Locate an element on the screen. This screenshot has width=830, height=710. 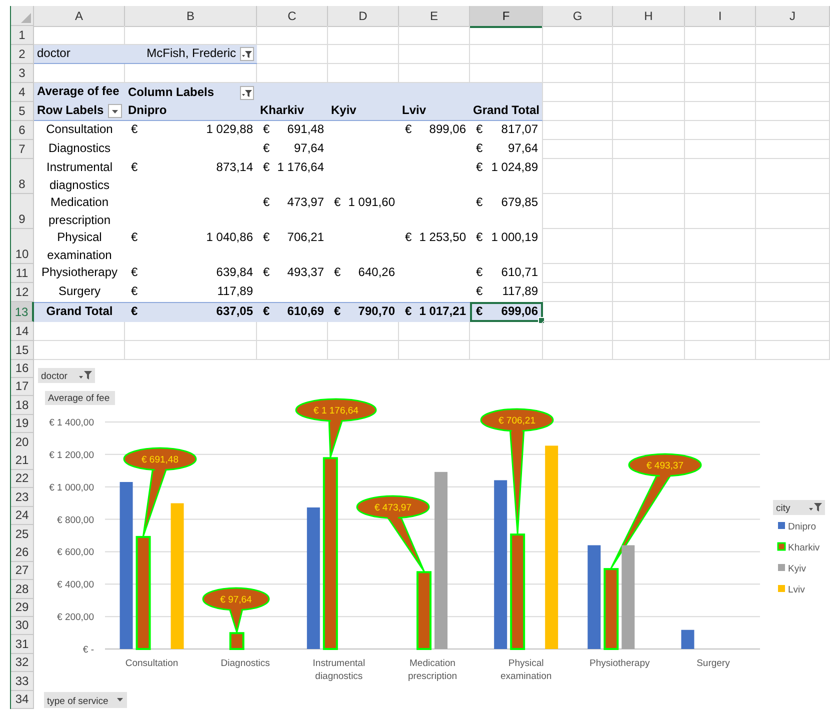
row-label: Medication prescription is located at coordinates (79, 211).